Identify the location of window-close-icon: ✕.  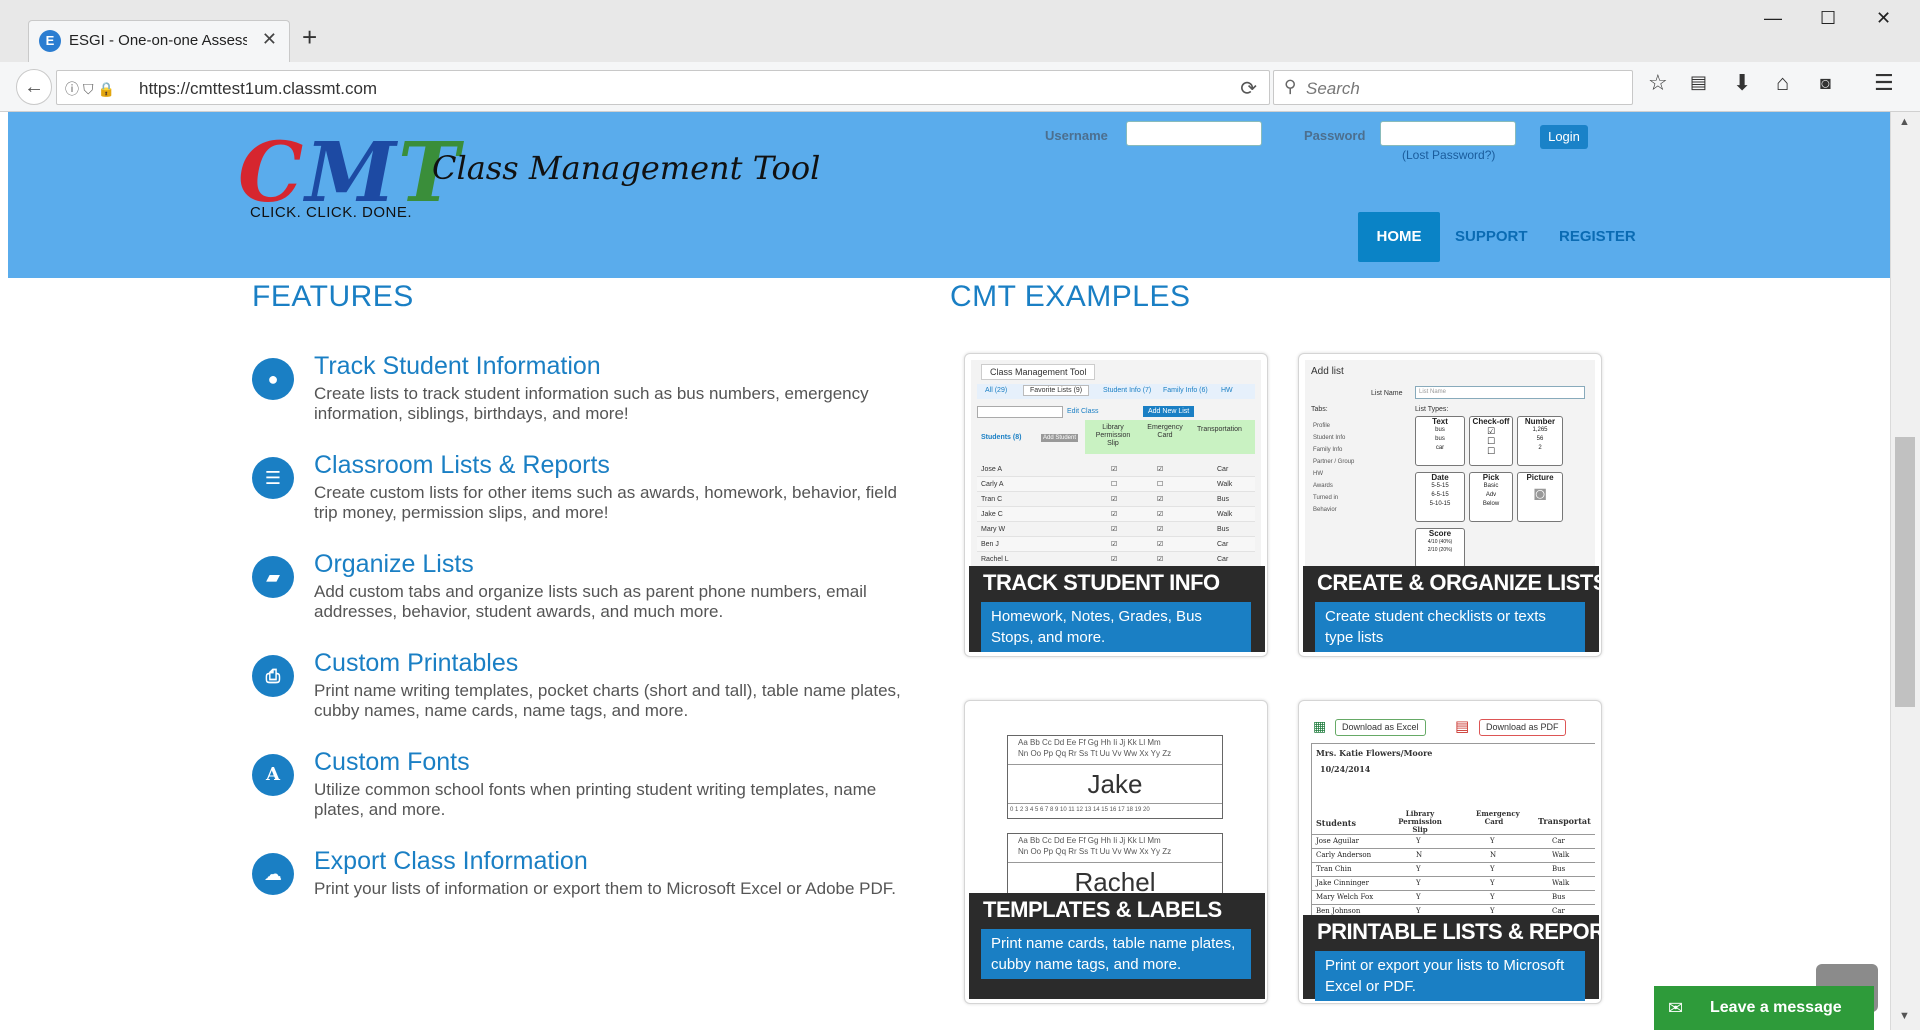
(1883, 18).